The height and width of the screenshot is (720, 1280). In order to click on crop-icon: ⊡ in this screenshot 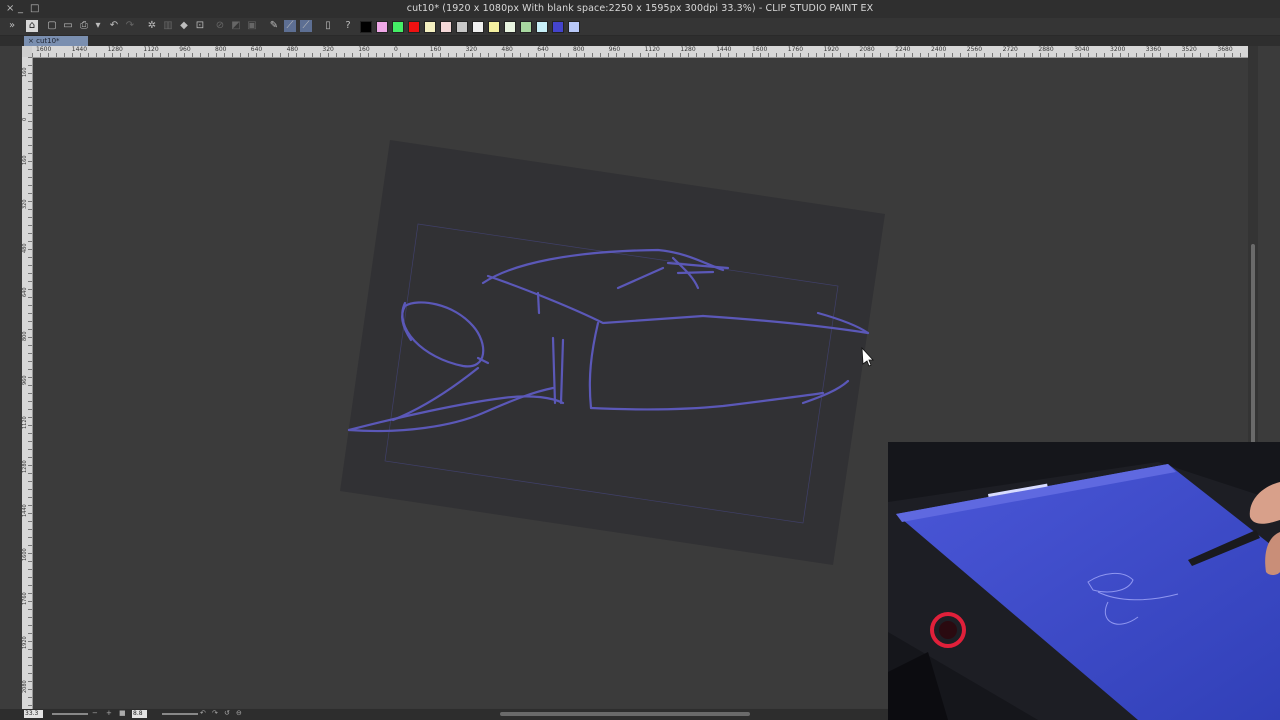, I will do `click(200, 26)`.